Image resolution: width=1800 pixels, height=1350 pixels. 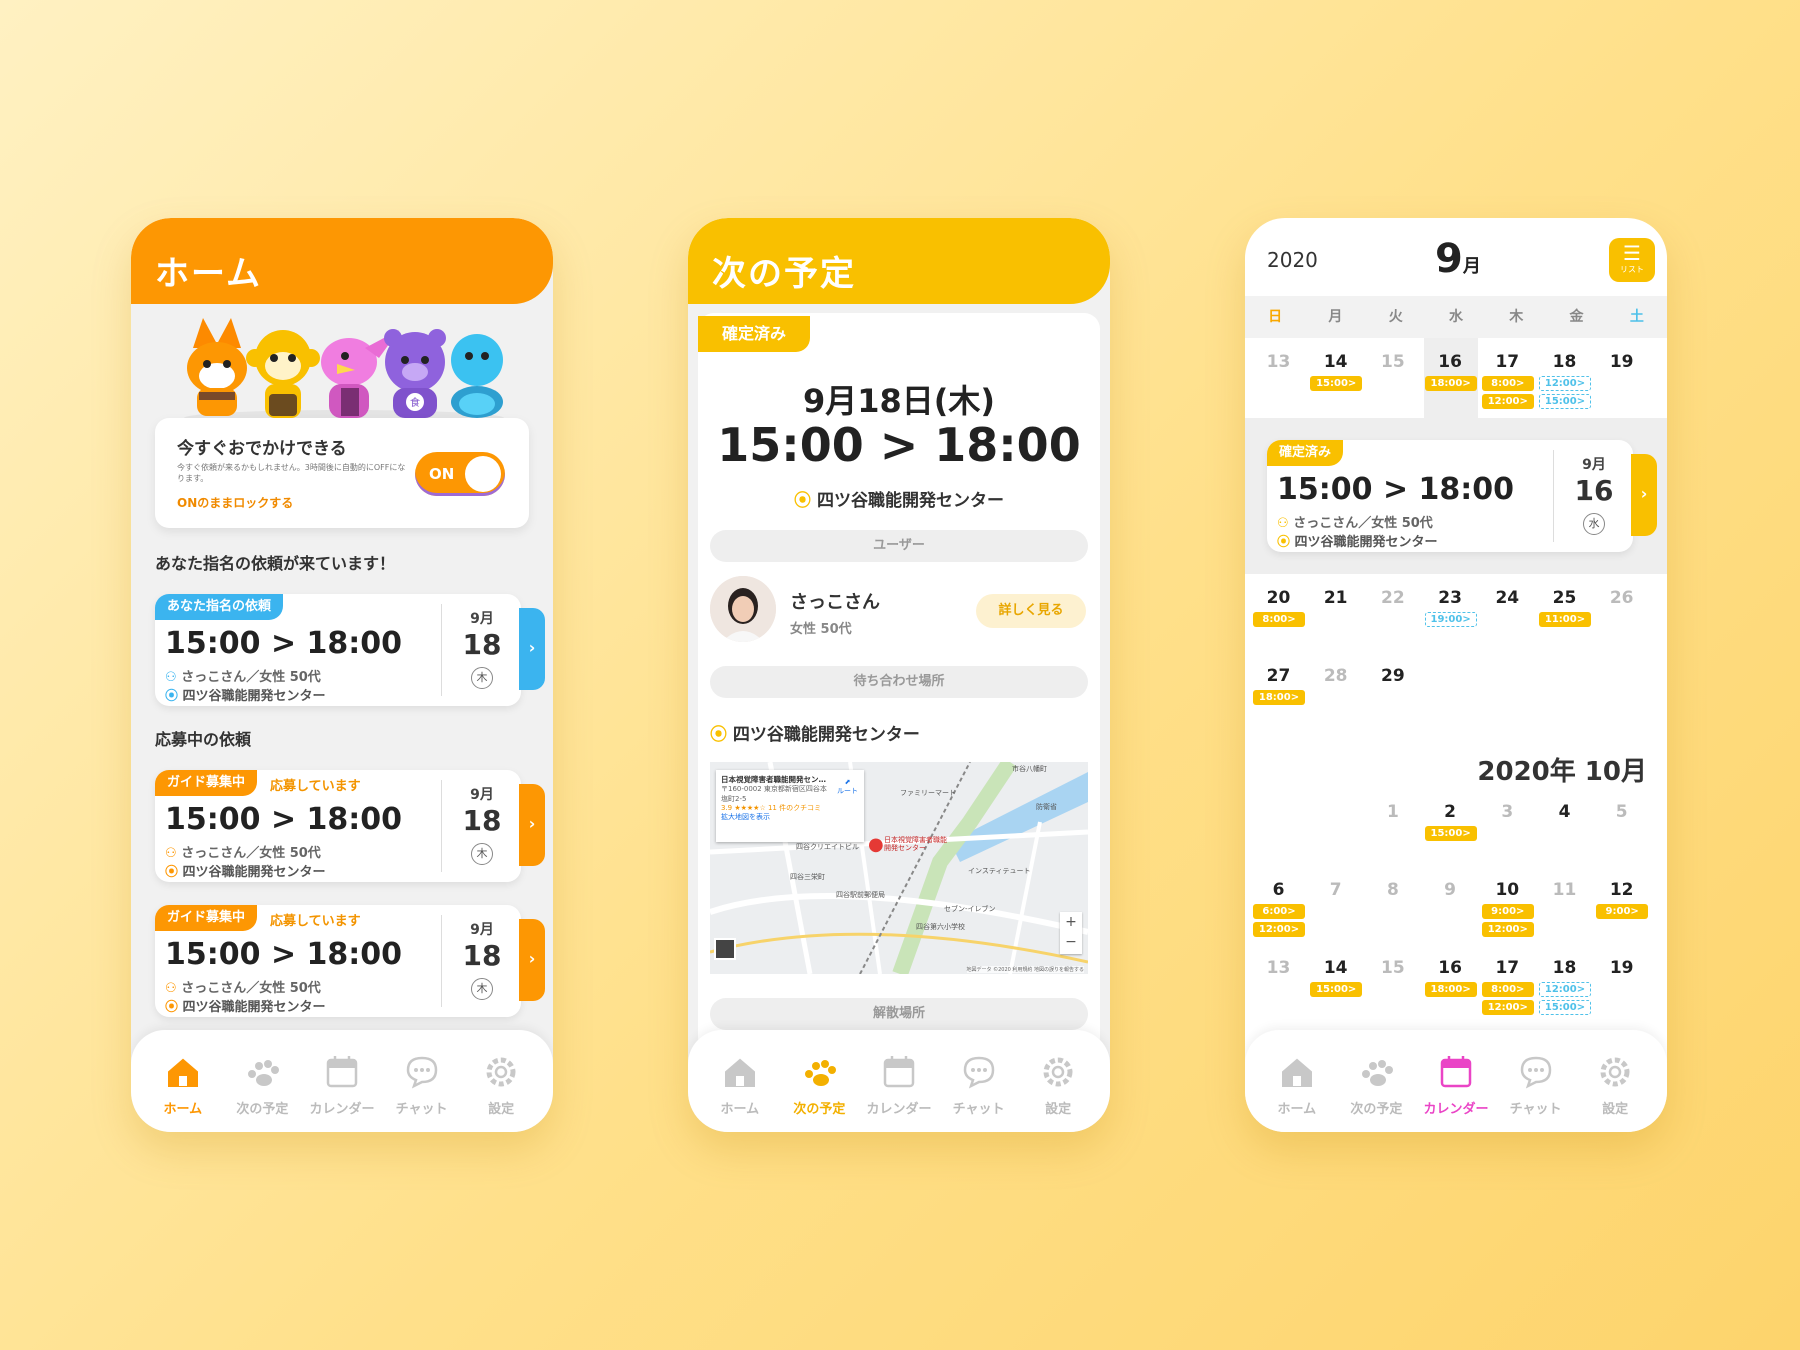 What do you see at coordinates (1071, 942) in the screenshot?
I see `zoom-out-button: −` at bounding box center [1071, 942].